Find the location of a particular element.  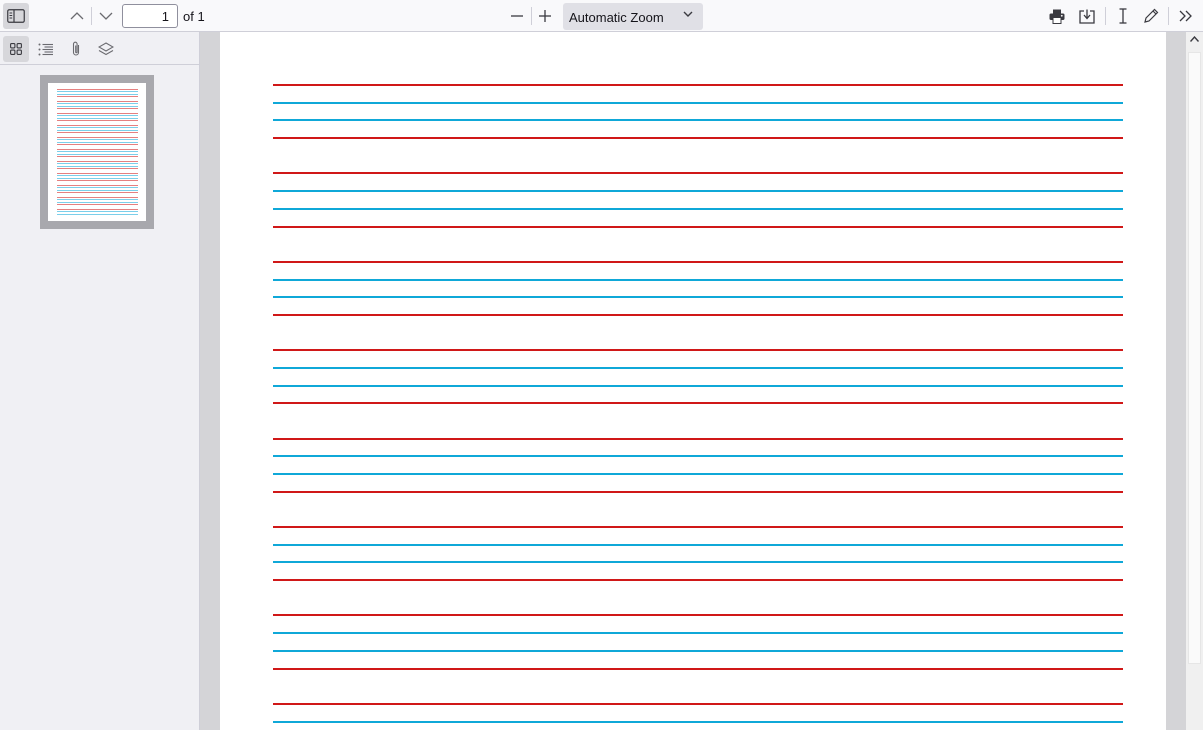

scroll-up-icon is located at coordinates (1194, 39).